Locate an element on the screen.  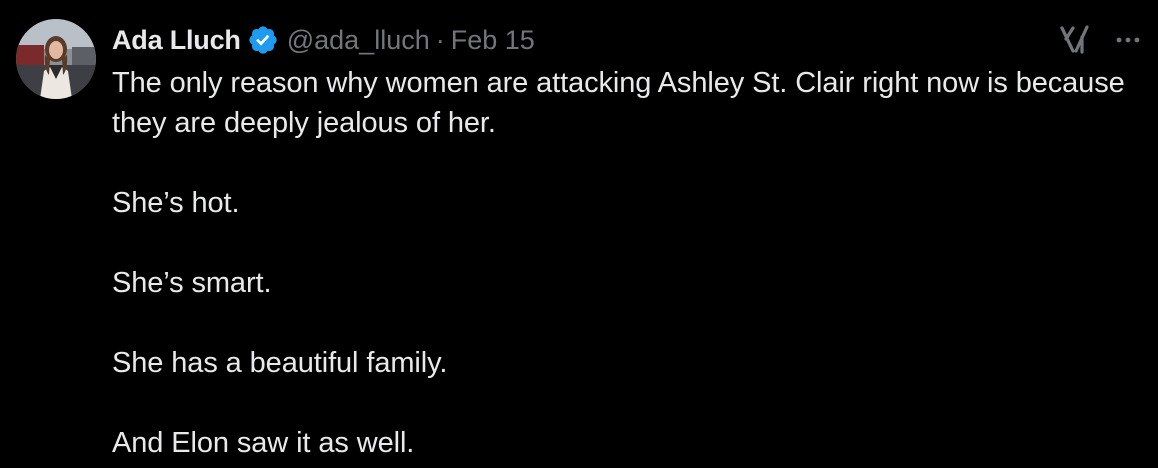
tweet-header: Ada Lluch @ada_lluch · Feb 15 is located at coordinates (323, 40).